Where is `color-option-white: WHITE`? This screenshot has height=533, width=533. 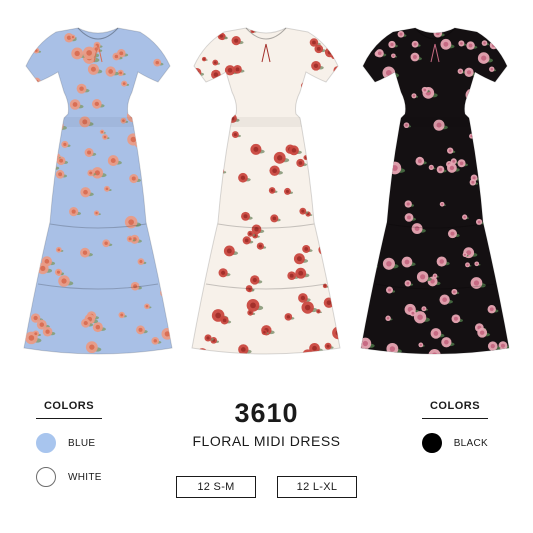 color-option-white: WHITE is located at coordinates (69, 477).